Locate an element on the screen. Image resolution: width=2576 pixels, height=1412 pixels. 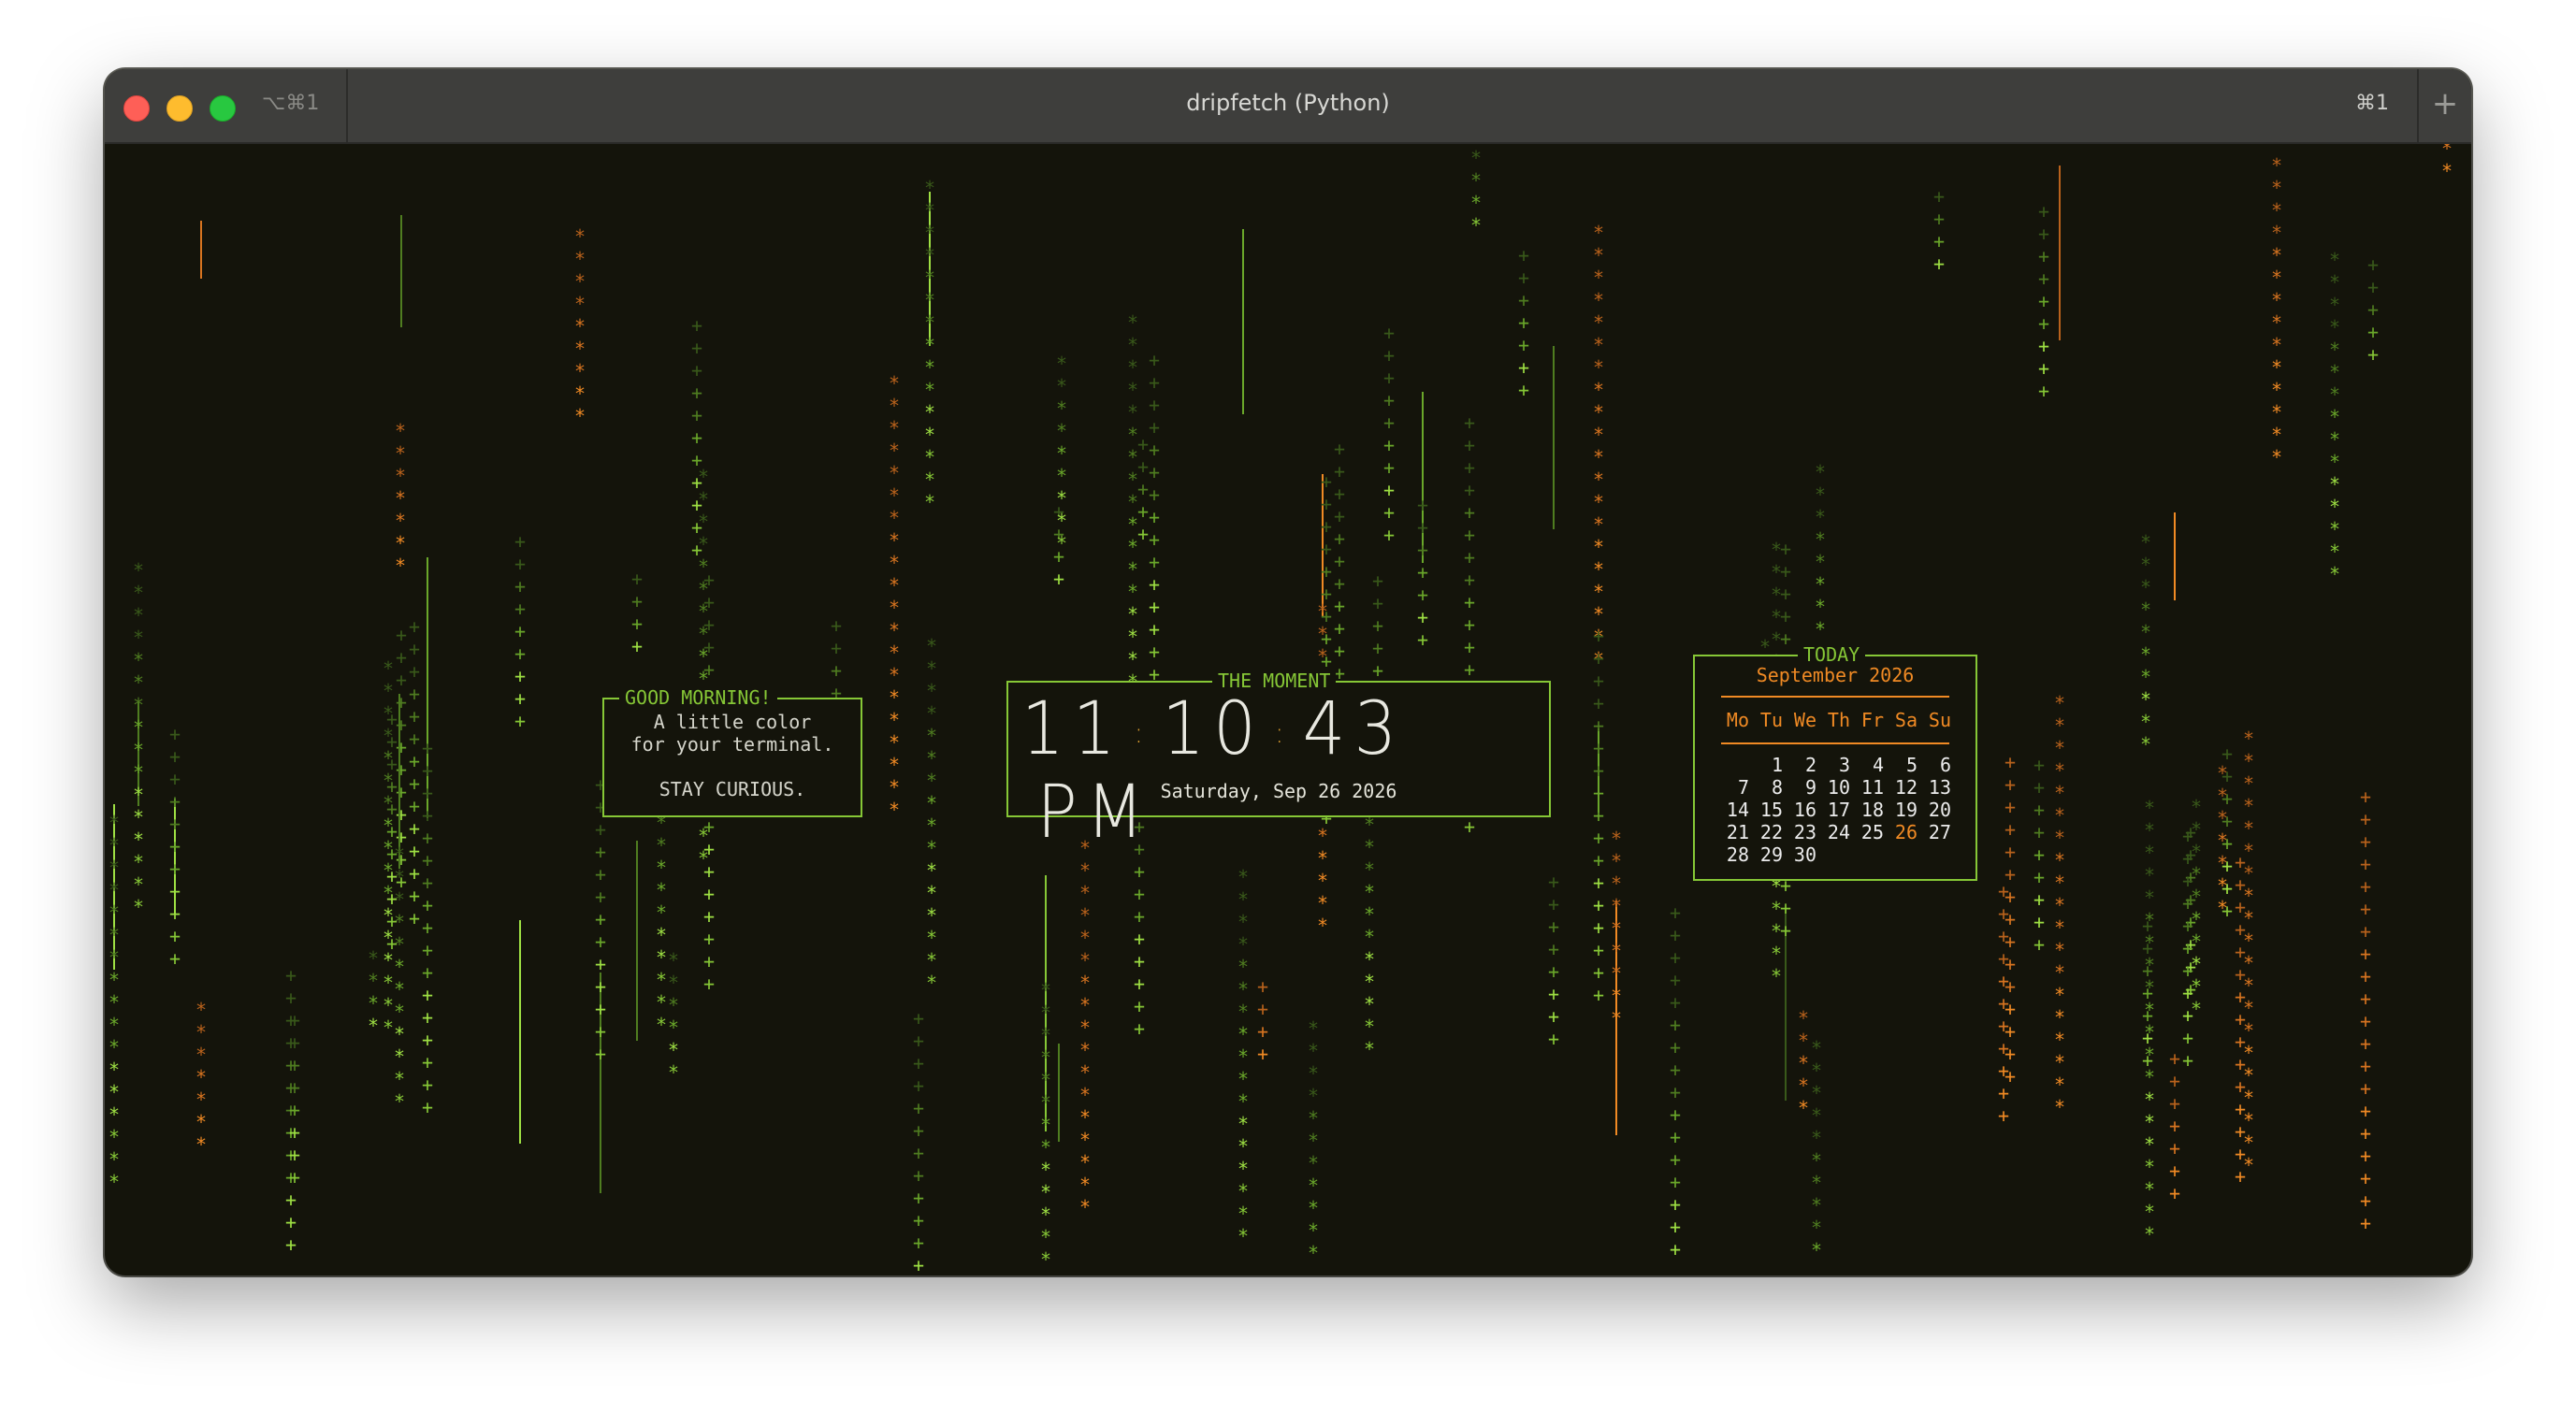
rain-column: ************ is located at coordinates (399, 978).